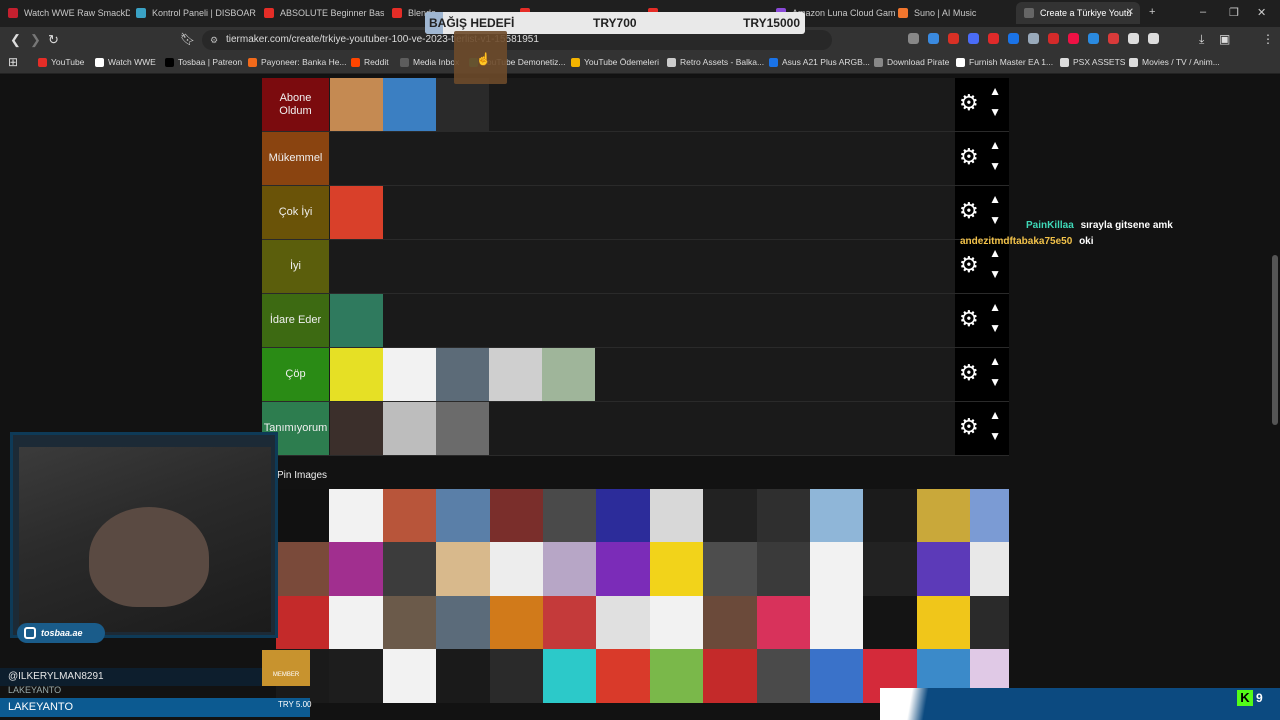 The width and height of the screenshot is (1280, 720). What do you see at coordinates (615, 62) in the screenshot?
I see `bookmark-item: YouTube Ödemeleri` at bounding box center [615, 62].